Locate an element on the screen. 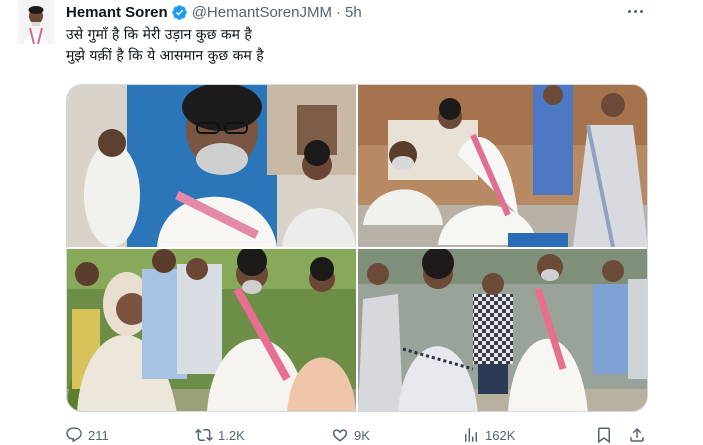 The width and height of the screenshot is (703, 445). tweet-text-line: मुझे यक़ीं है कि ये आसमान कुछ कम है is located at coordinates (165, 56).